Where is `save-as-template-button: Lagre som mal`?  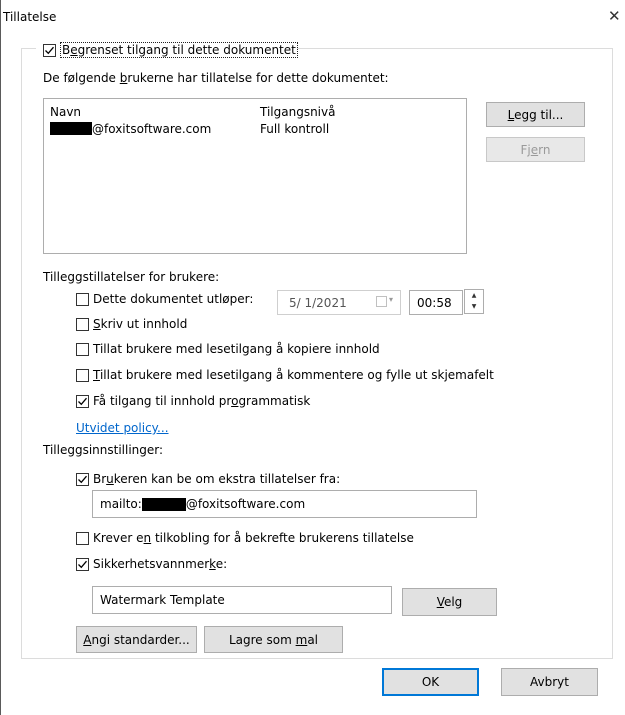 save-as-template-button: Lagre som mal is located at coordinates (273, 639).